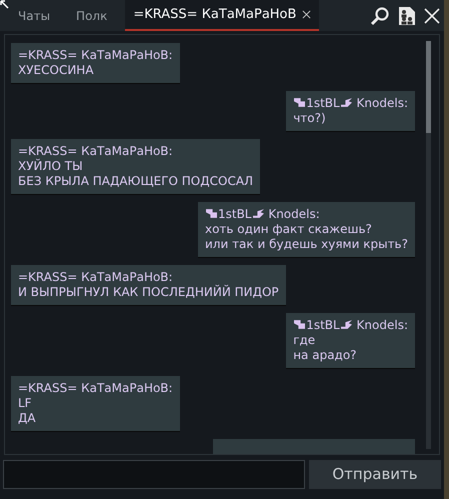 This screenshot has height=499, width=449. Describe the element at coordinates (50, 166) in the screenshot. I see `message-text: ХУЙЛО ТЫ` at that location.